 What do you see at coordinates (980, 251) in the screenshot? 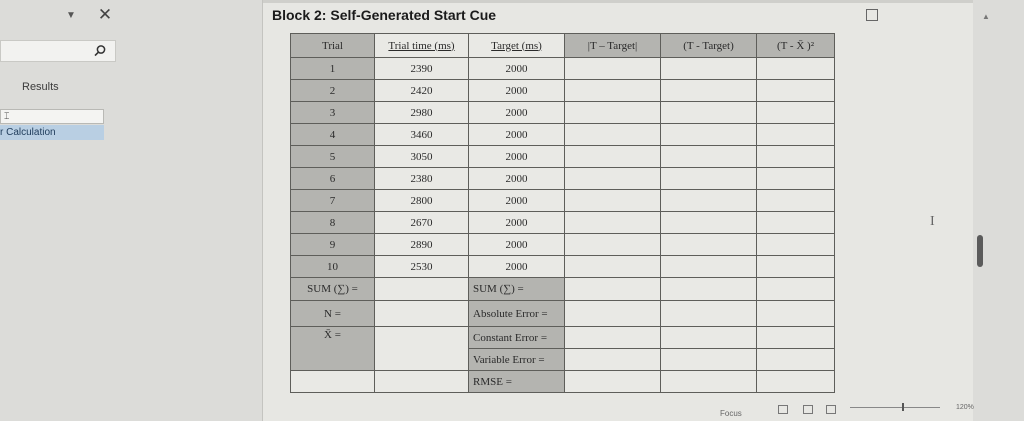
I see `scrollbar-thumb` at bounding box center [980, 251].